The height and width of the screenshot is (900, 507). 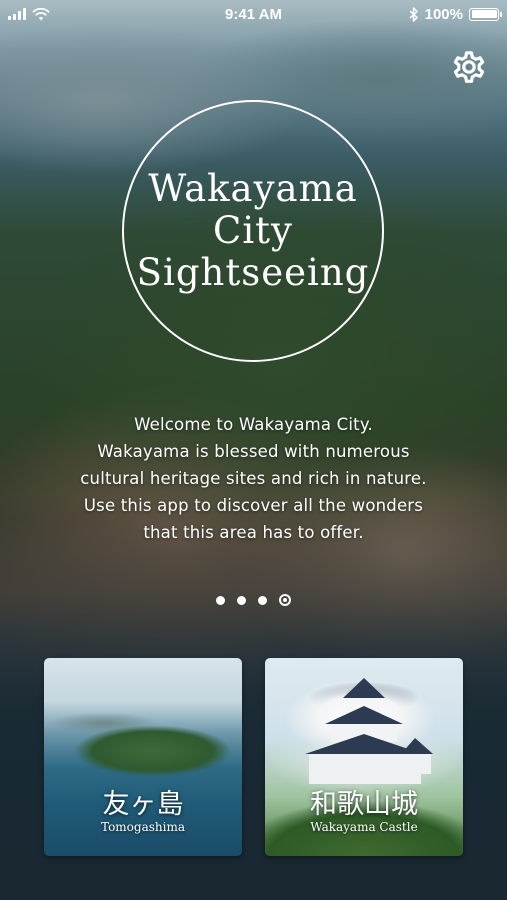 I want to click on card-wakayama-castle: 和歌山城 Wakayama Castle, so click(x=364, y=757).